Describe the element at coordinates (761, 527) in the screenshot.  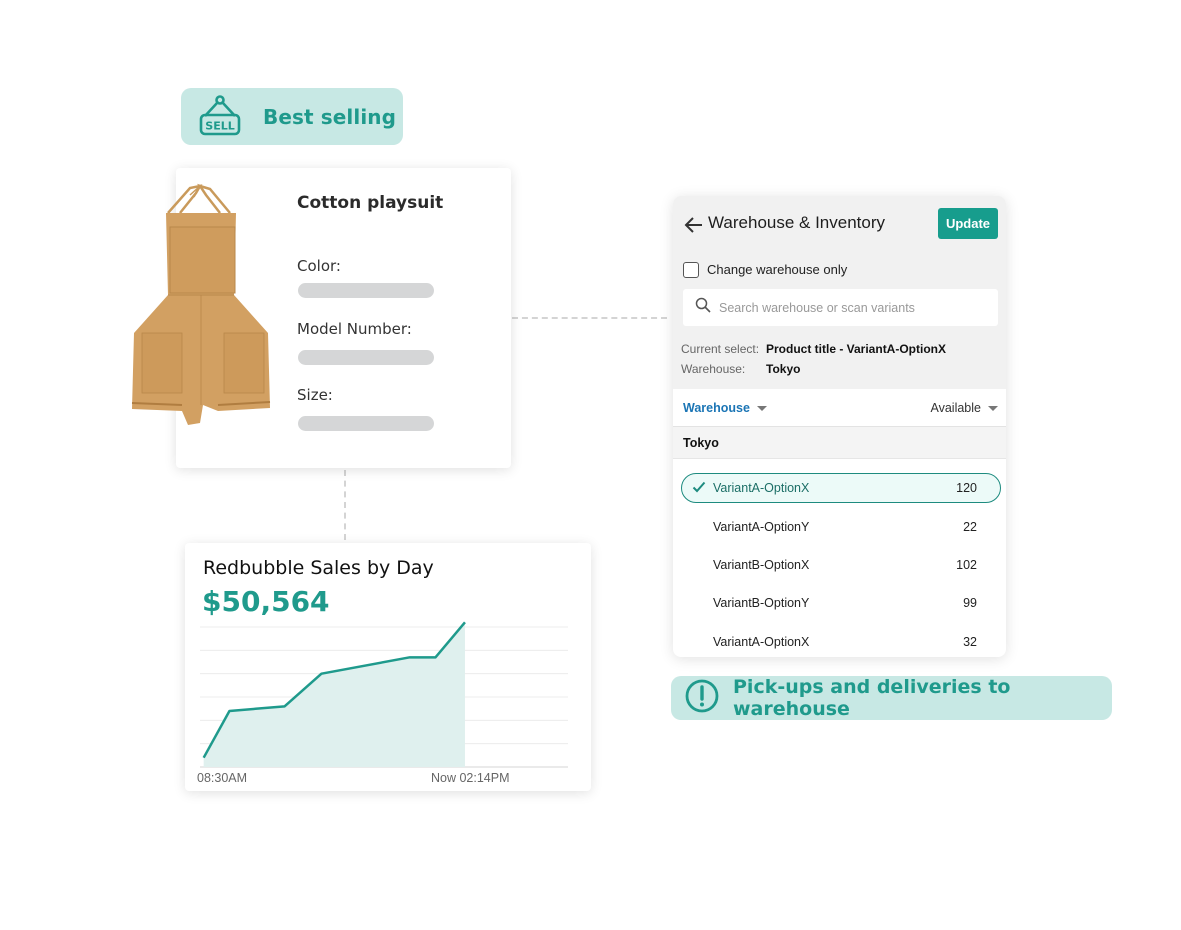
I see `variant-name: VariantA-OptionY` at that location.